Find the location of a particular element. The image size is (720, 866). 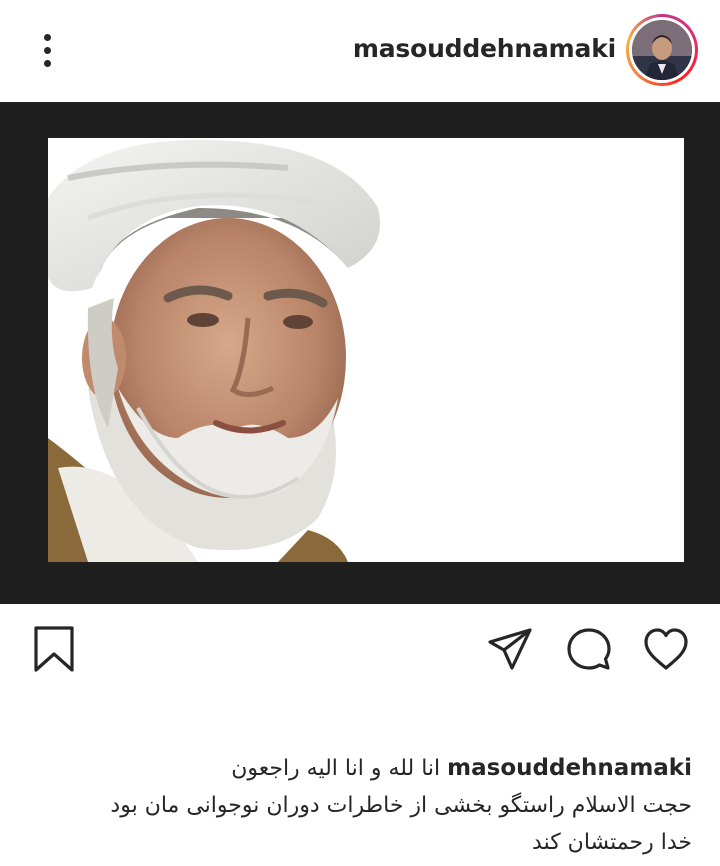

avatar-image is located at coordinates (662, 50).